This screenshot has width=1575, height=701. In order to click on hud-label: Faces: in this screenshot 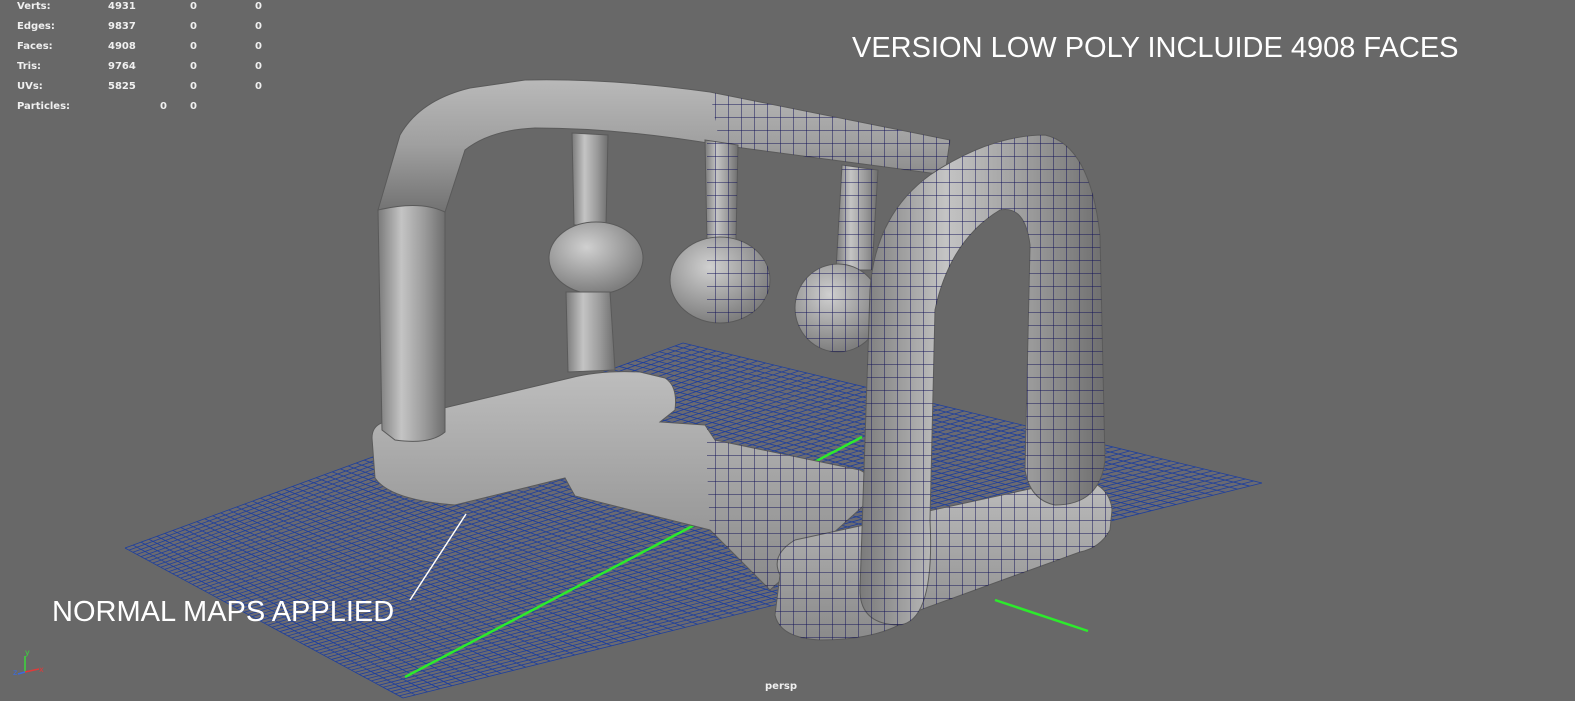, I will do `click(35, 46)`.